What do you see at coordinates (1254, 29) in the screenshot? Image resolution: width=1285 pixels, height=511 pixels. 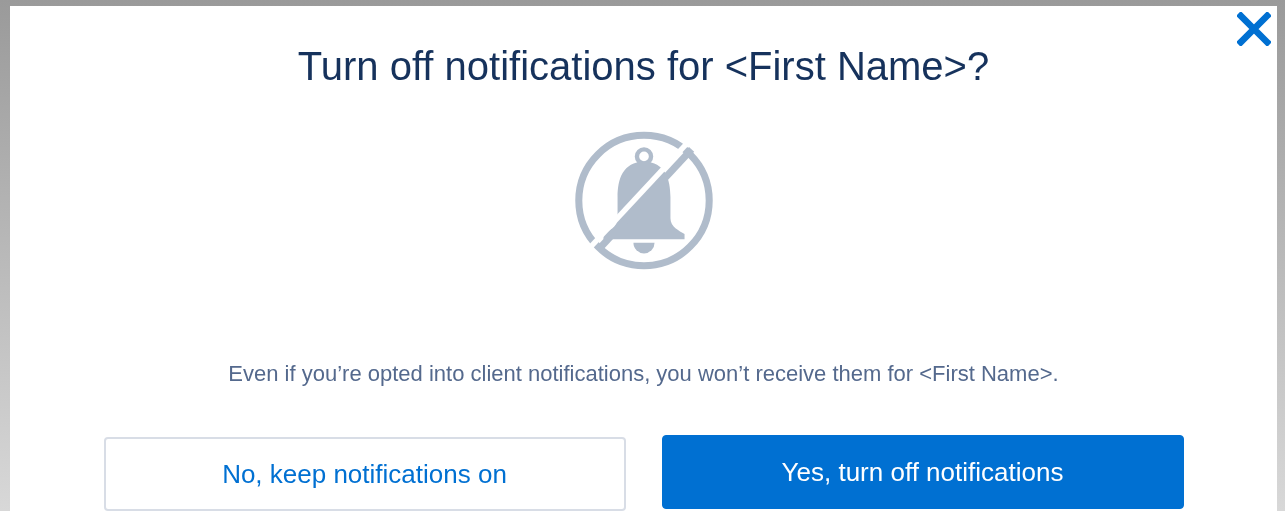 I see `close-icon` at bounding box center [1254, 29].